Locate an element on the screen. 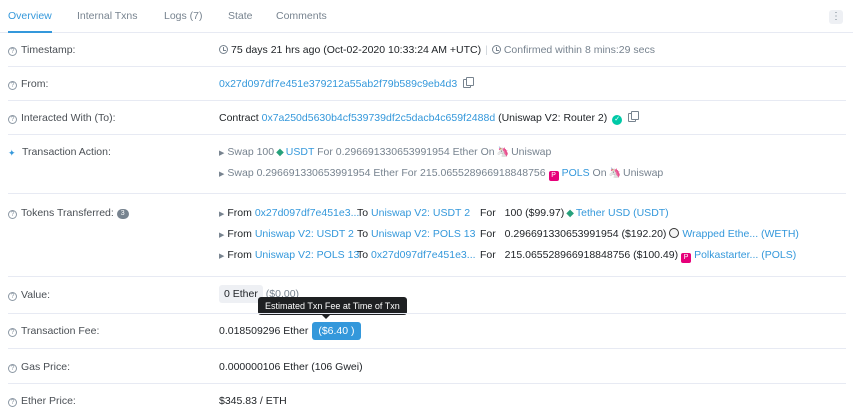 The height and width of the screenshot is (418, 853). token-link: Wrapped Ethe... (WETH) is located at coordinates (740, 234).